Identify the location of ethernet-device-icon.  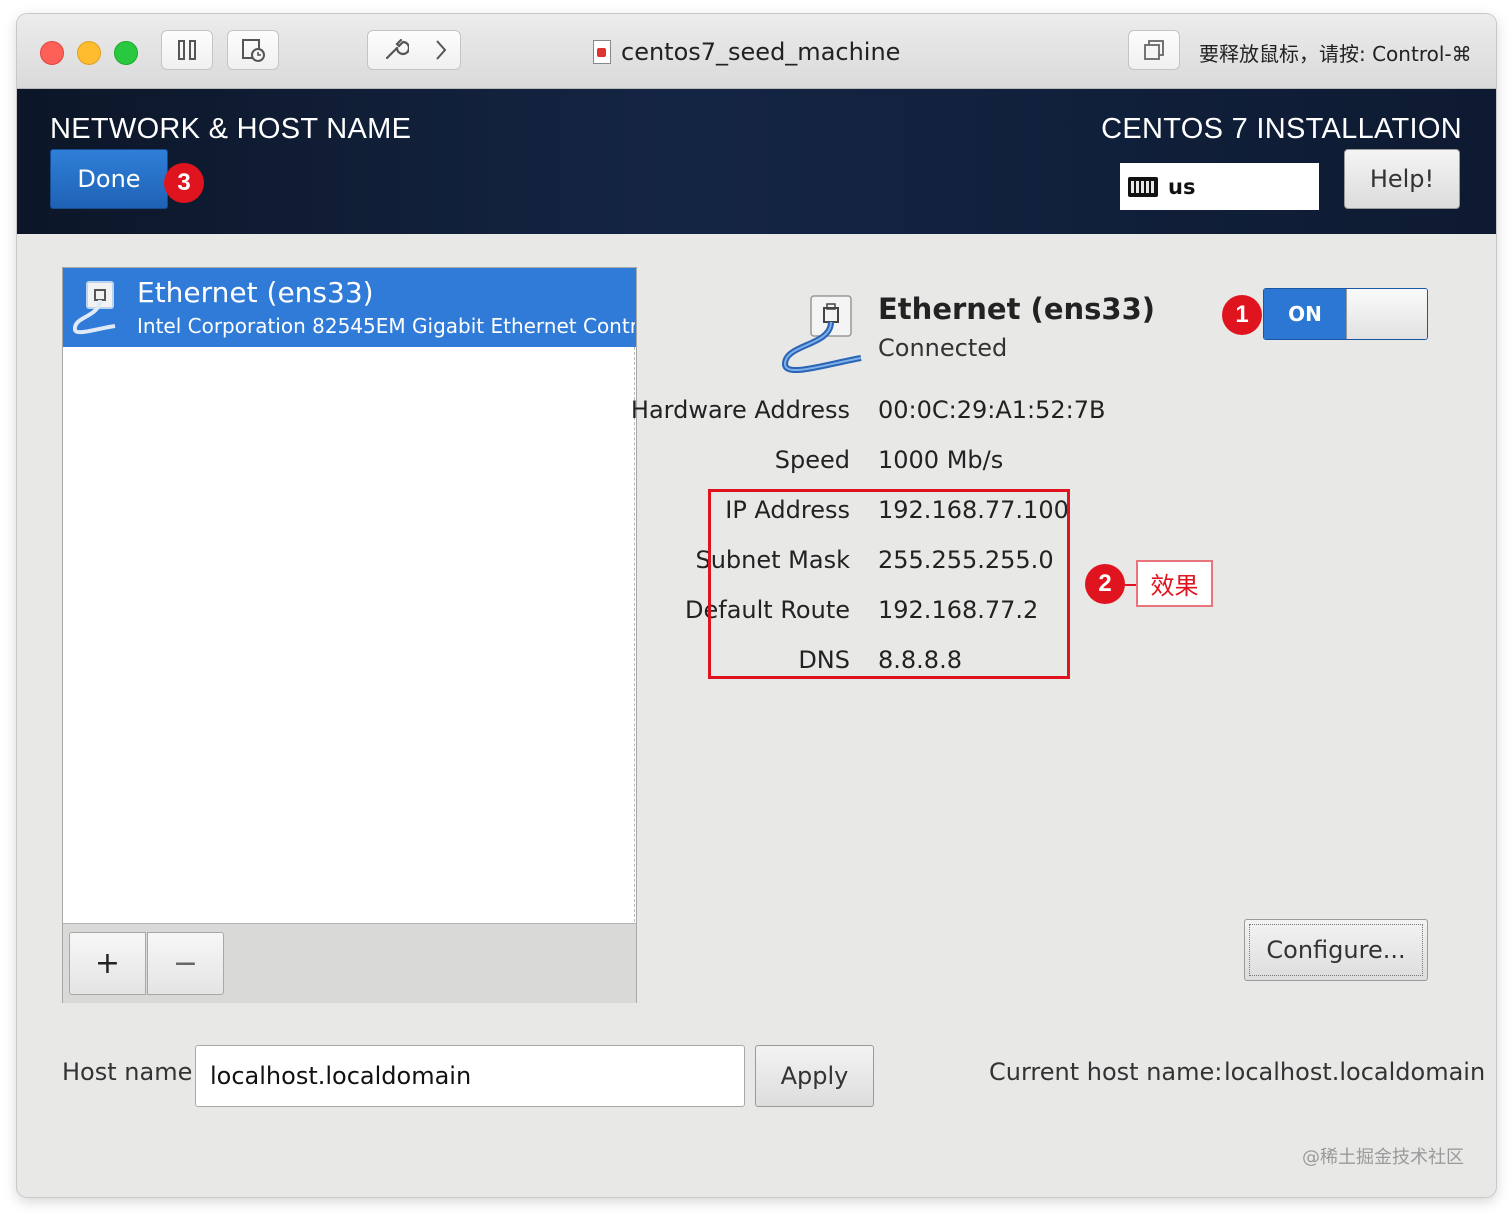
(821, 334).